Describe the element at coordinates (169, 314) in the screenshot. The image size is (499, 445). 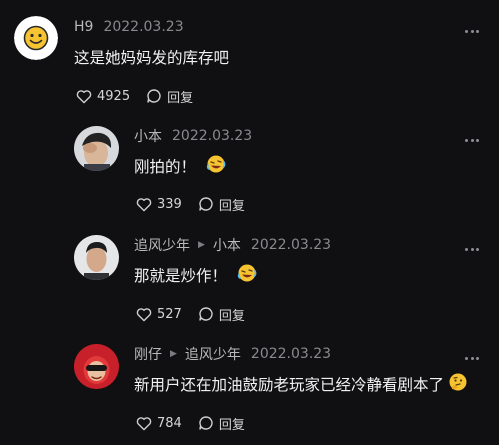
I see `like-count: 527` at that location.